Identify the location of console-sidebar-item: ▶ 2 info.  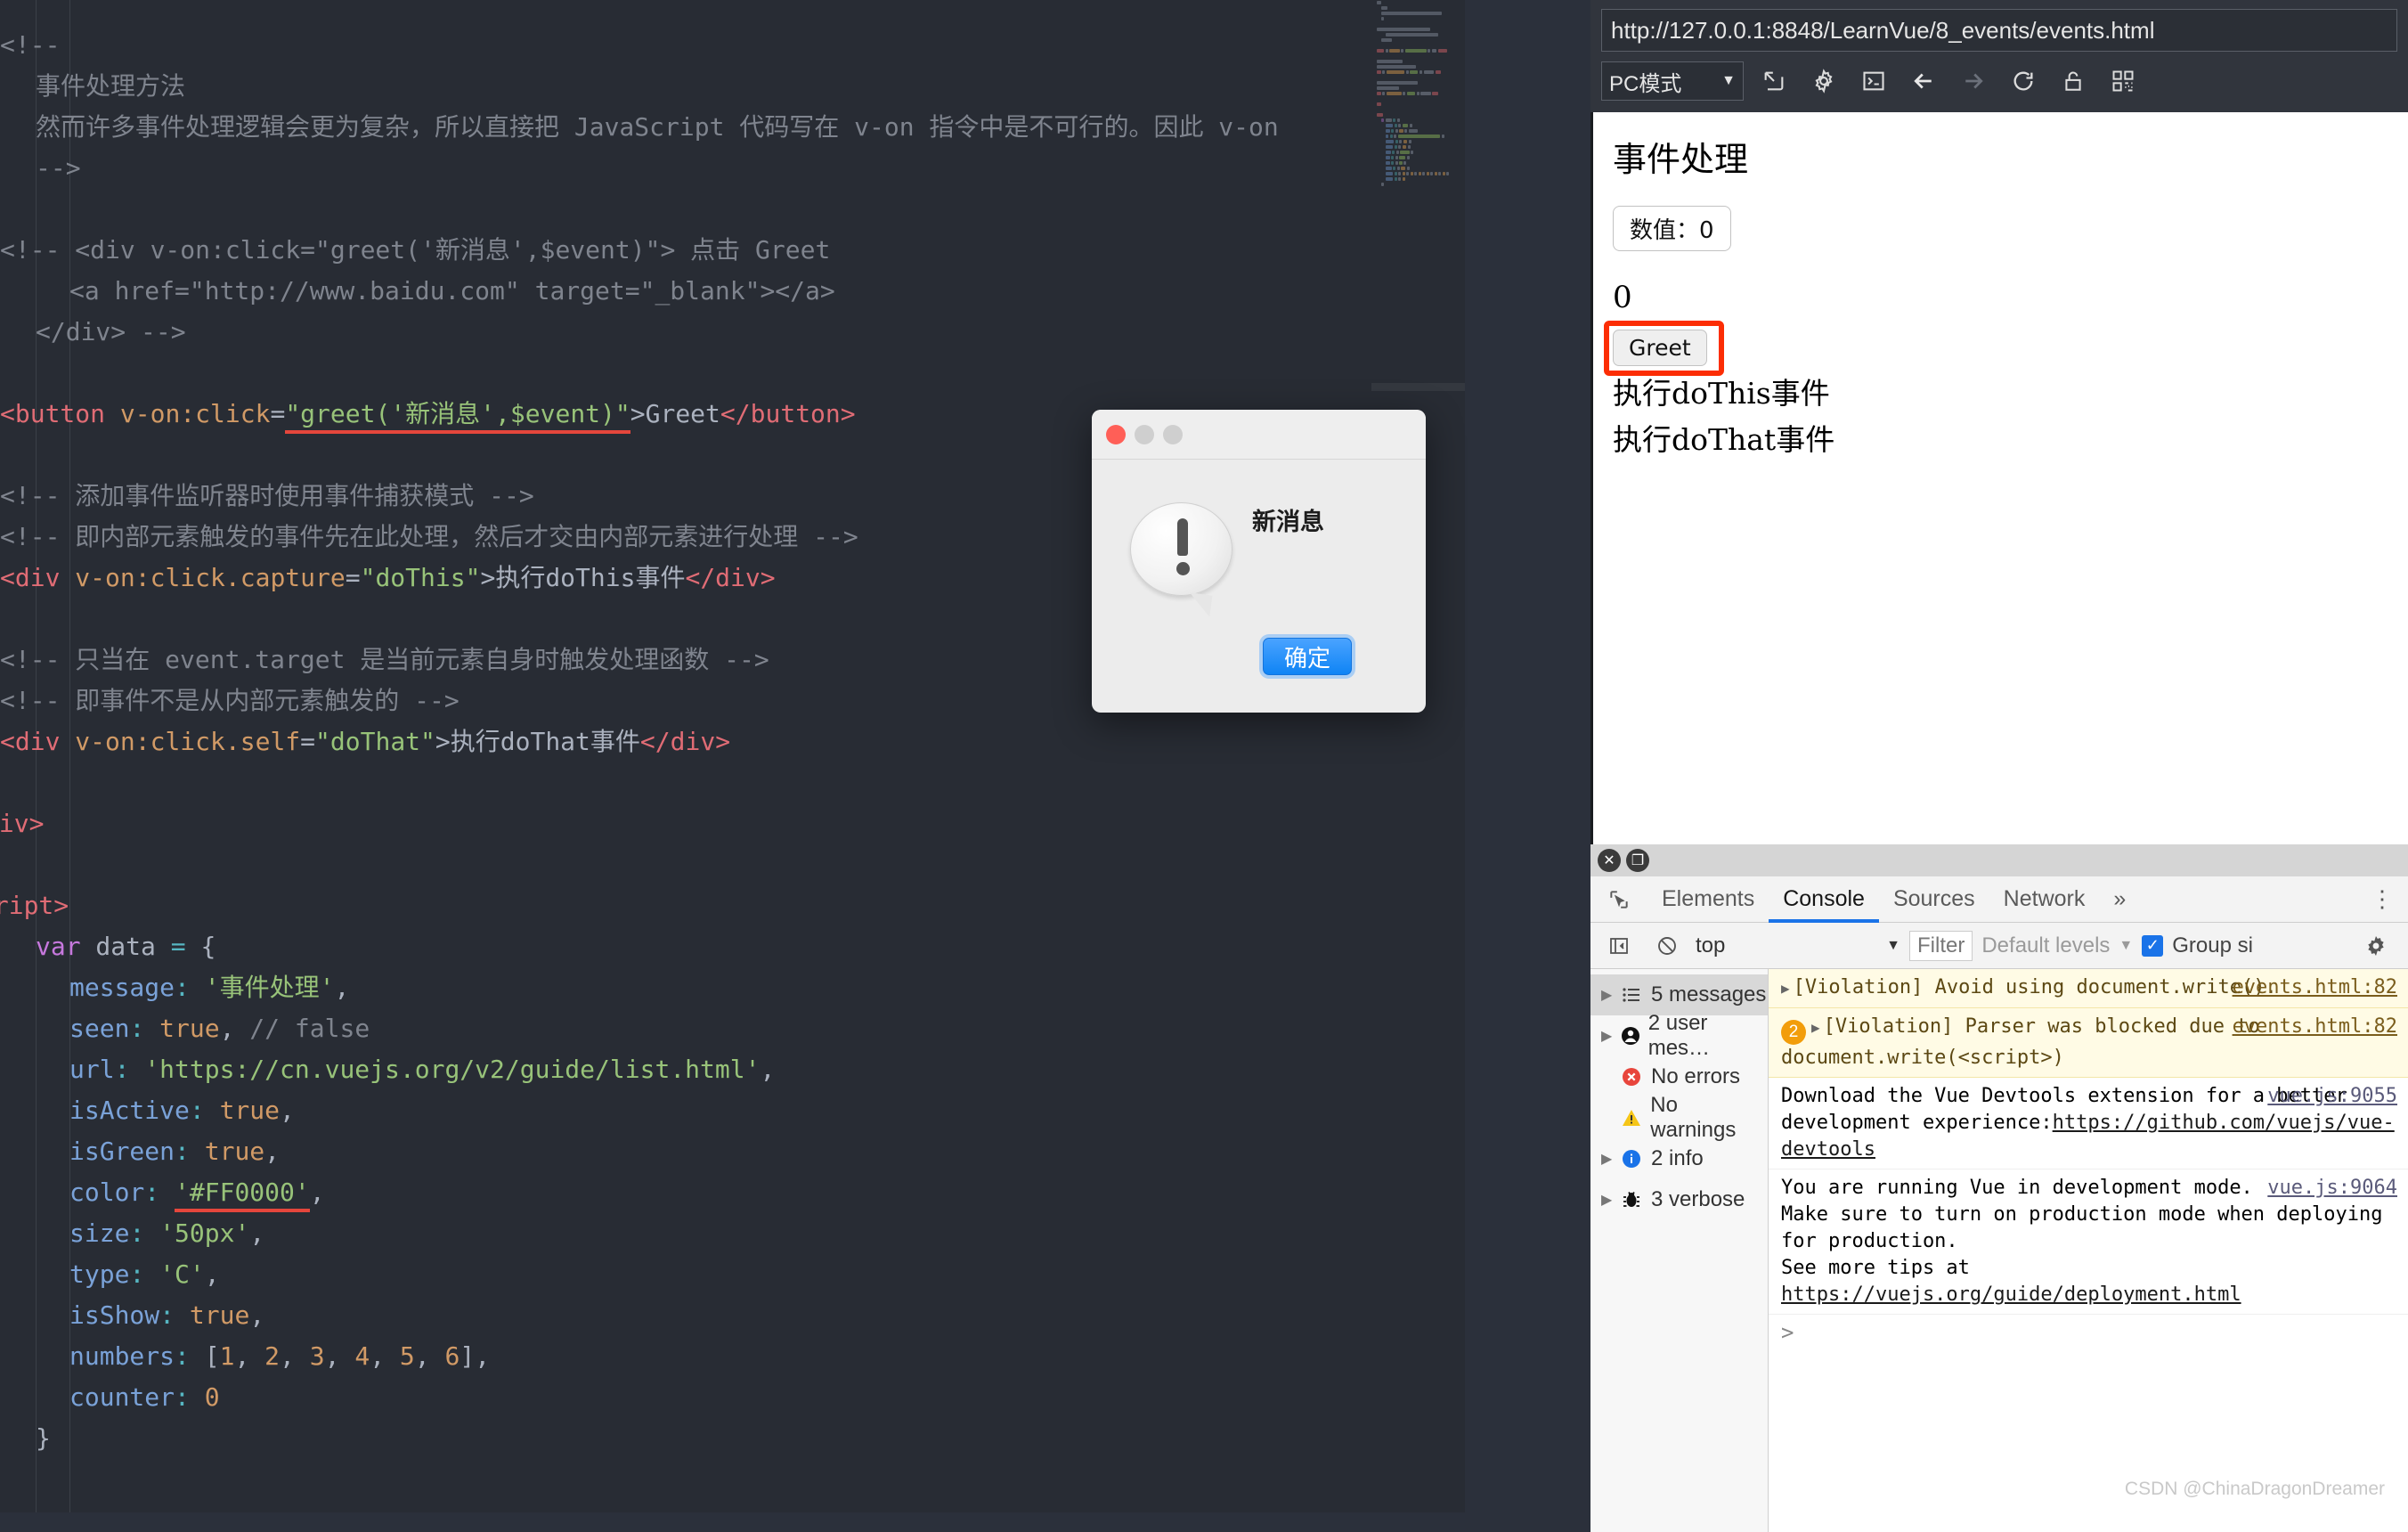
(1679, 1158).